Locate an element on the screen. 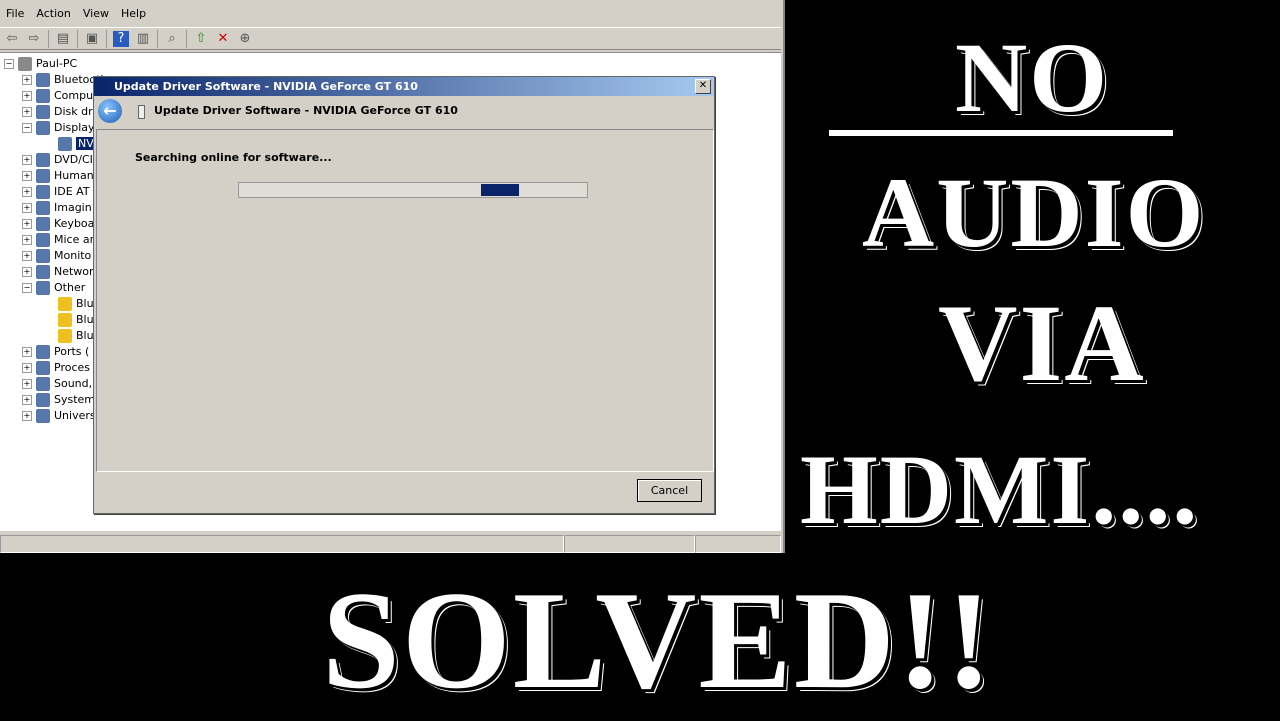 The image size is (1280, 721). tree-item-label: Blu is located at coordinates (85, 303).